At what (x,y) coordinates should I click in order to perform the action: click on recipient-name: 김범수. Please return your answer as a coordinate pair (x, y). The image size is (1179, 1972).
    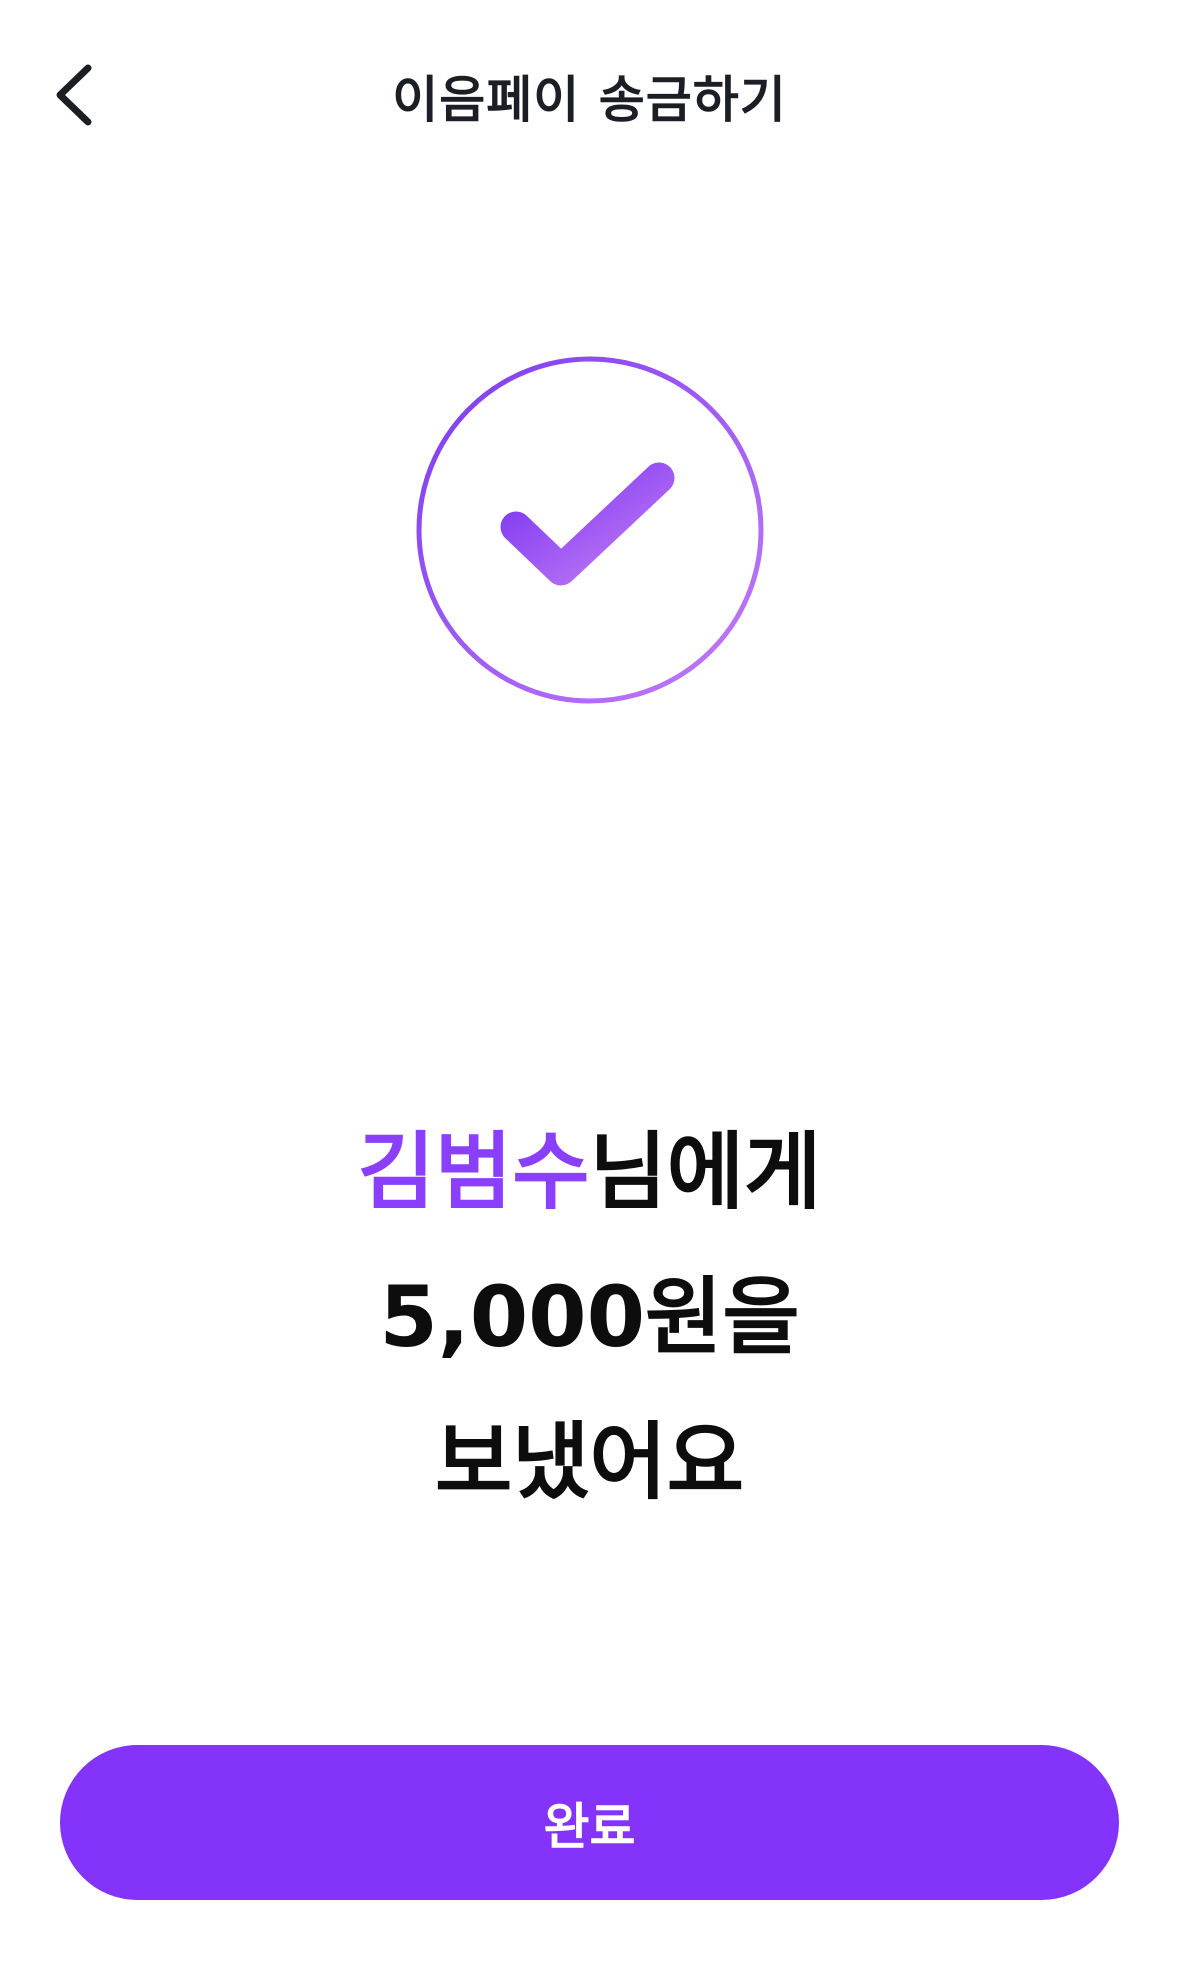
    Looking at the image, I should click on (473, 1172).